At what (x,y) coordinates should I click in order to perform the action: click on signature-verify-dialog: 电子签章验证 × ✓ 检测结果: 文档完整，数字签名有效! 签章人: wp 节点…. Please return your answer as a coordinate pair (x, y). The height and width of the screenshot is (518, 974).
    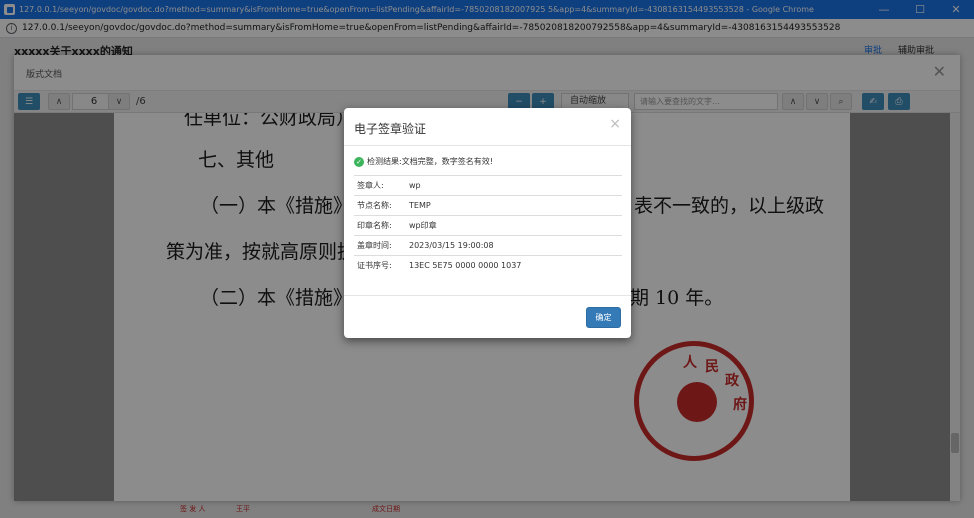
    Looking at the image, I should click on (487, 223).